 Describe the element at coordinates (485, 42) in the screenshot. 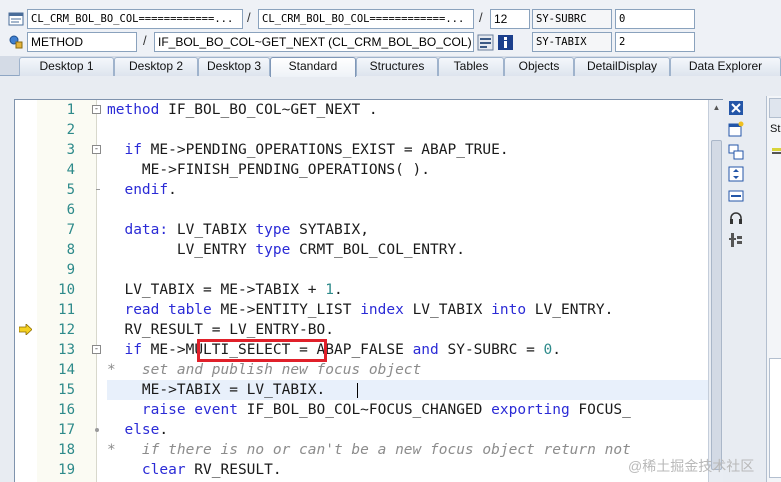

I see `overview-button-icon` at that location.